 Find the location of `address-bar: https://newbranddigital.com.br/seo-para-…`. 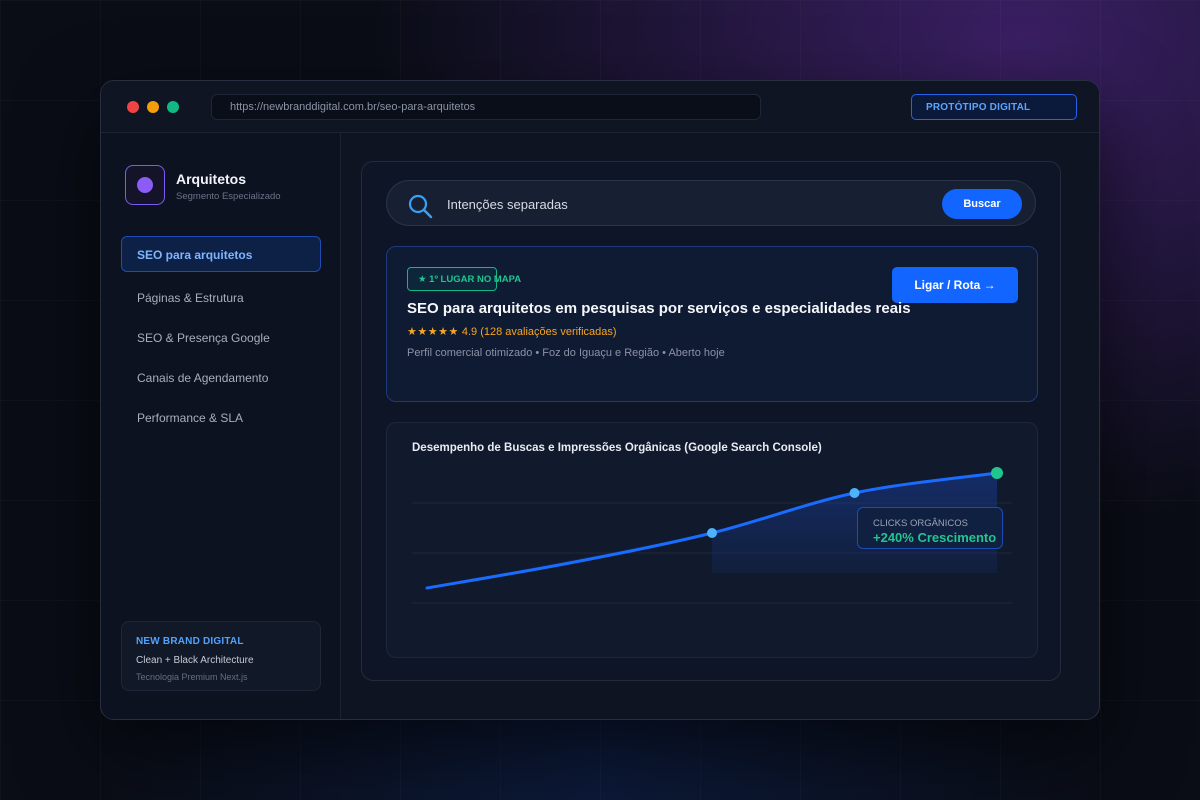

address-bar: https://newbranddigital.com.br/seo-para-… is located at coordinates (486, 107).